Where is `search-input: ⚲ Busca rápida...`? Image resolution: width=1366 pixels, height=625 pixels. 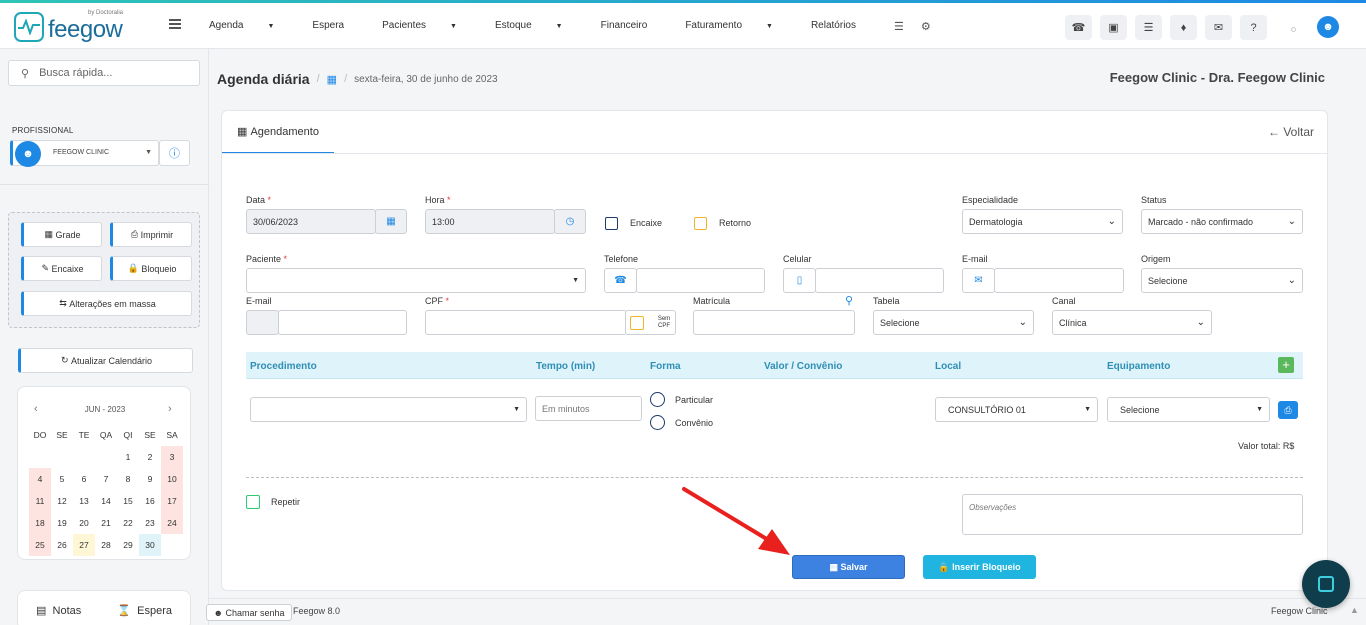 search-input: ⚲ Busca rápida... is located at coordinates (104, 73).